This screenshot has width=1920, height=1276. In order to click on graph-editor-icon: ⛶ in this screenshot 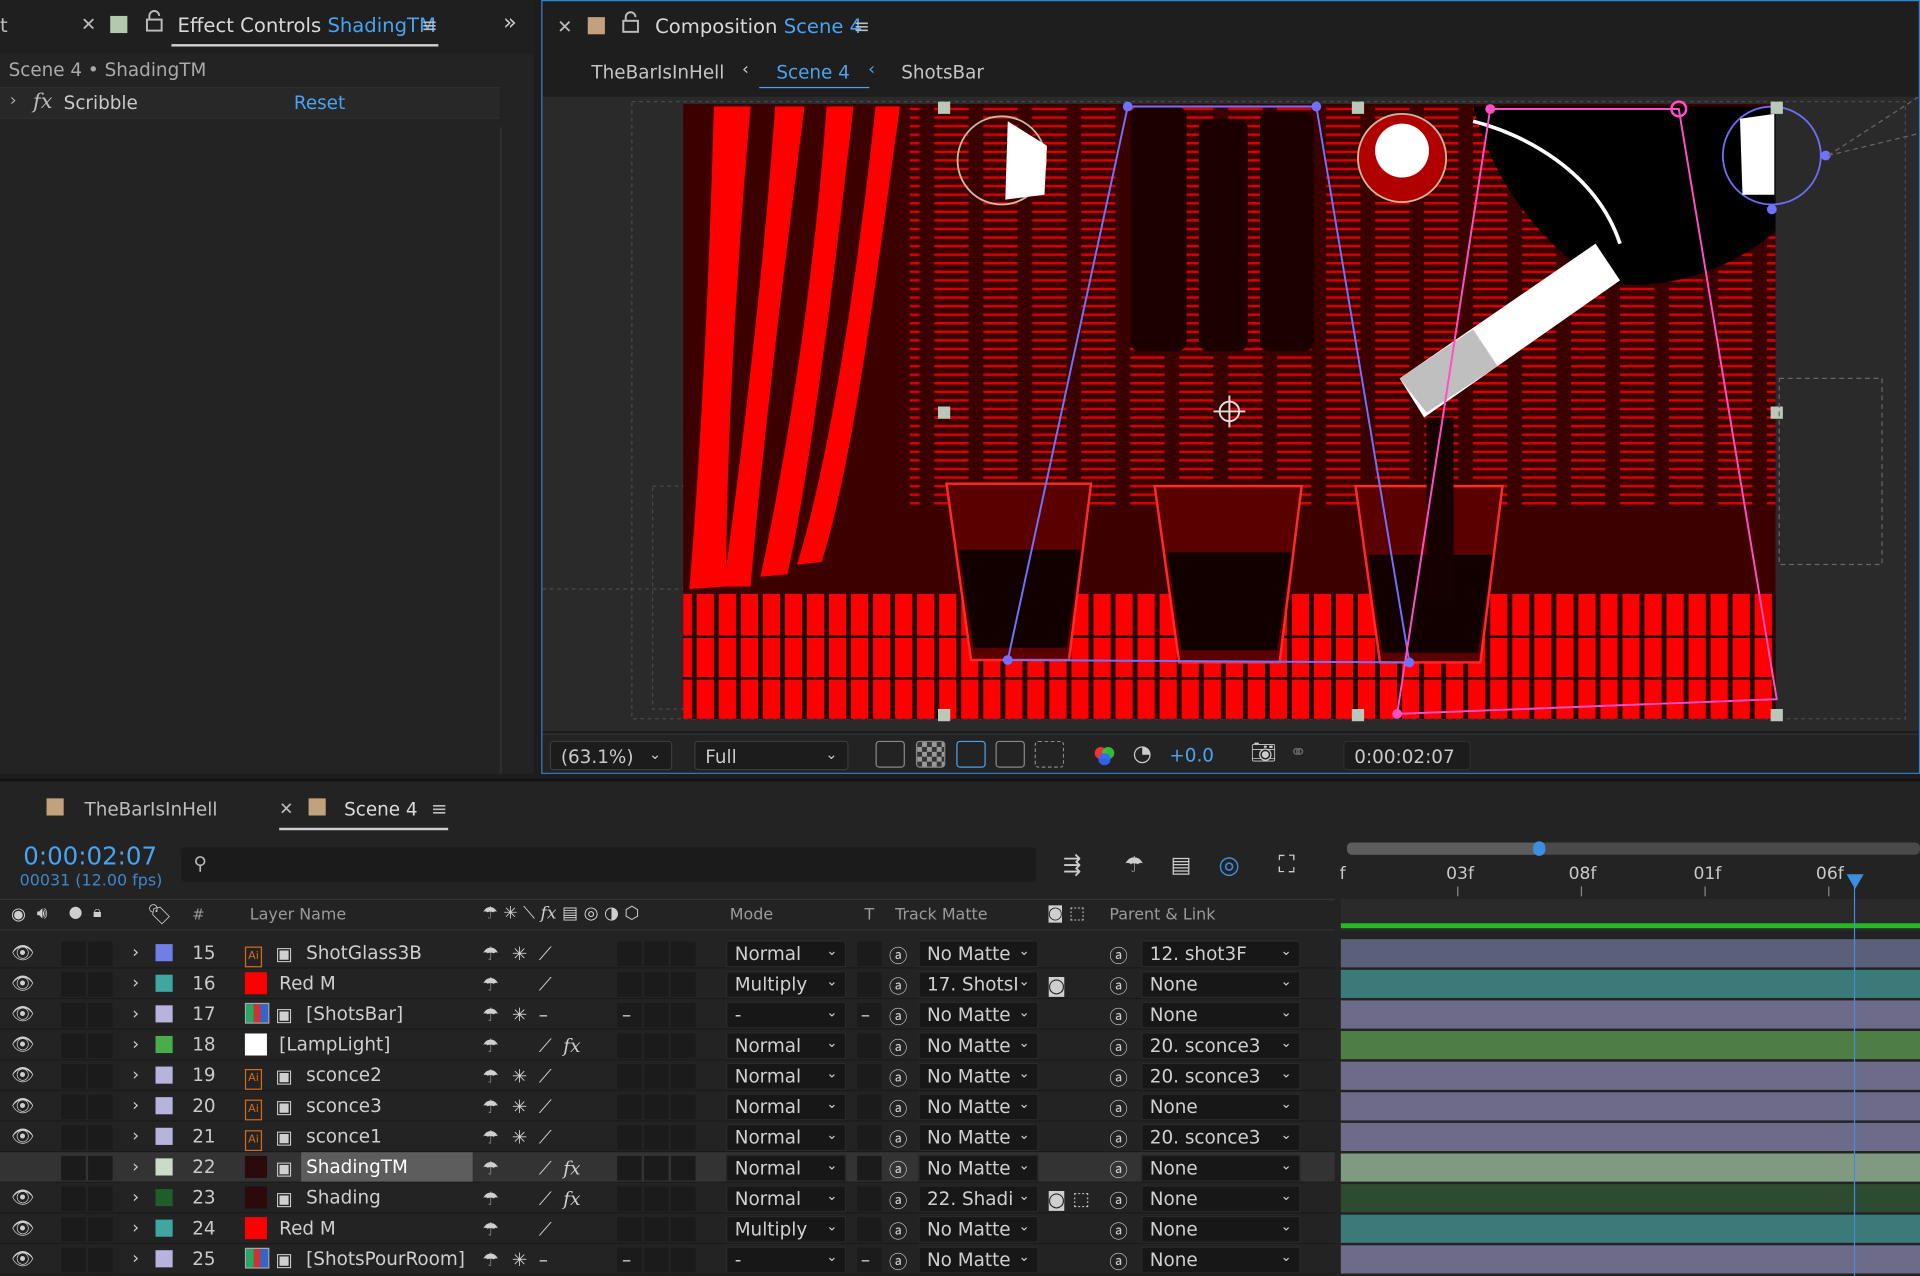, I will do `click(1286, 864)`.